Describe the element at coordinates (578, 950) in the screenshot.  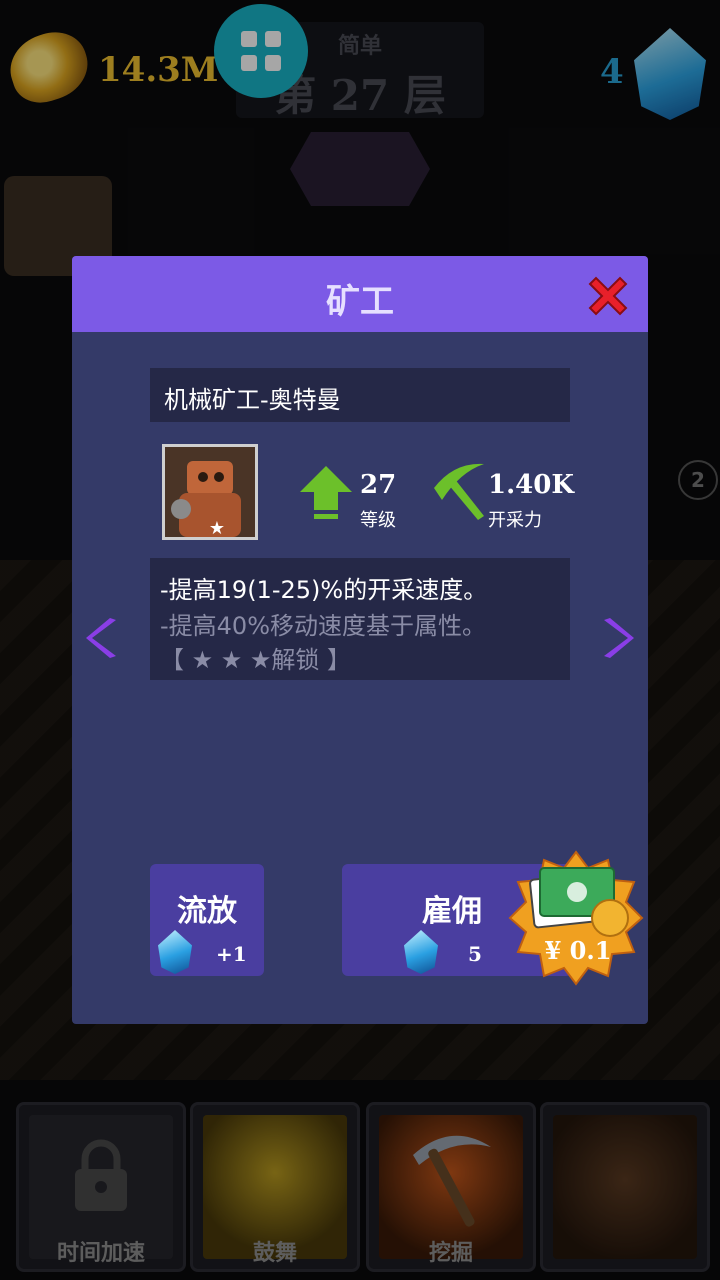
I see `price-text: ¥ 0.1` at that location.